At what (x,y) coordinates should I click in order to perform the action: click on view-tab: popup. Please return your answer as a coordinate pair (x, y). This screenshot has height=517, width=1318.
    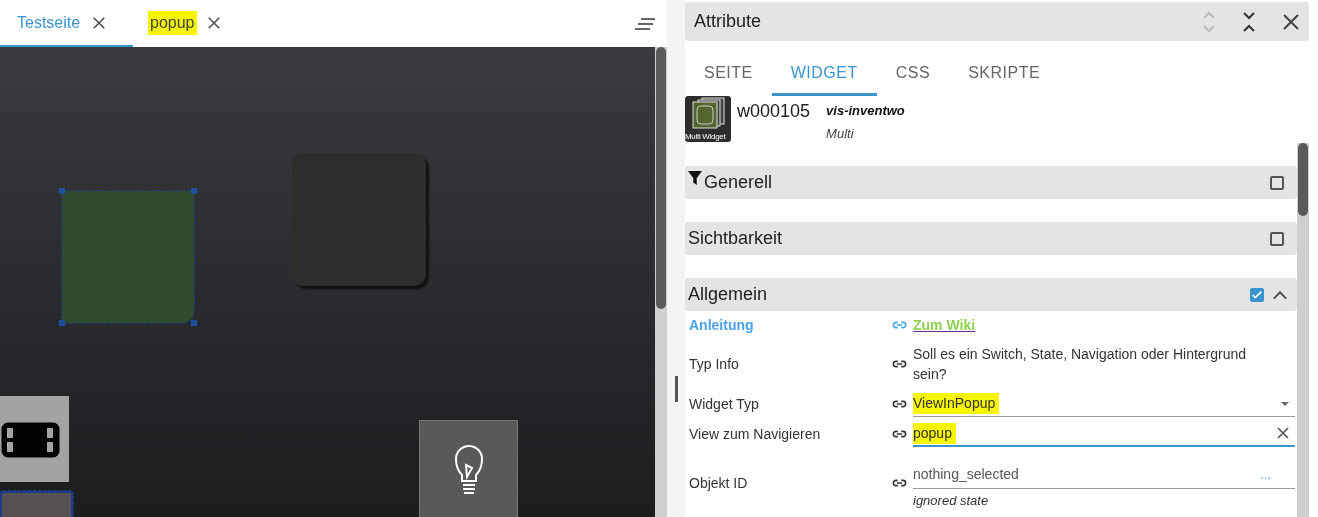
    Looking at the image, I should click on (184, 23).